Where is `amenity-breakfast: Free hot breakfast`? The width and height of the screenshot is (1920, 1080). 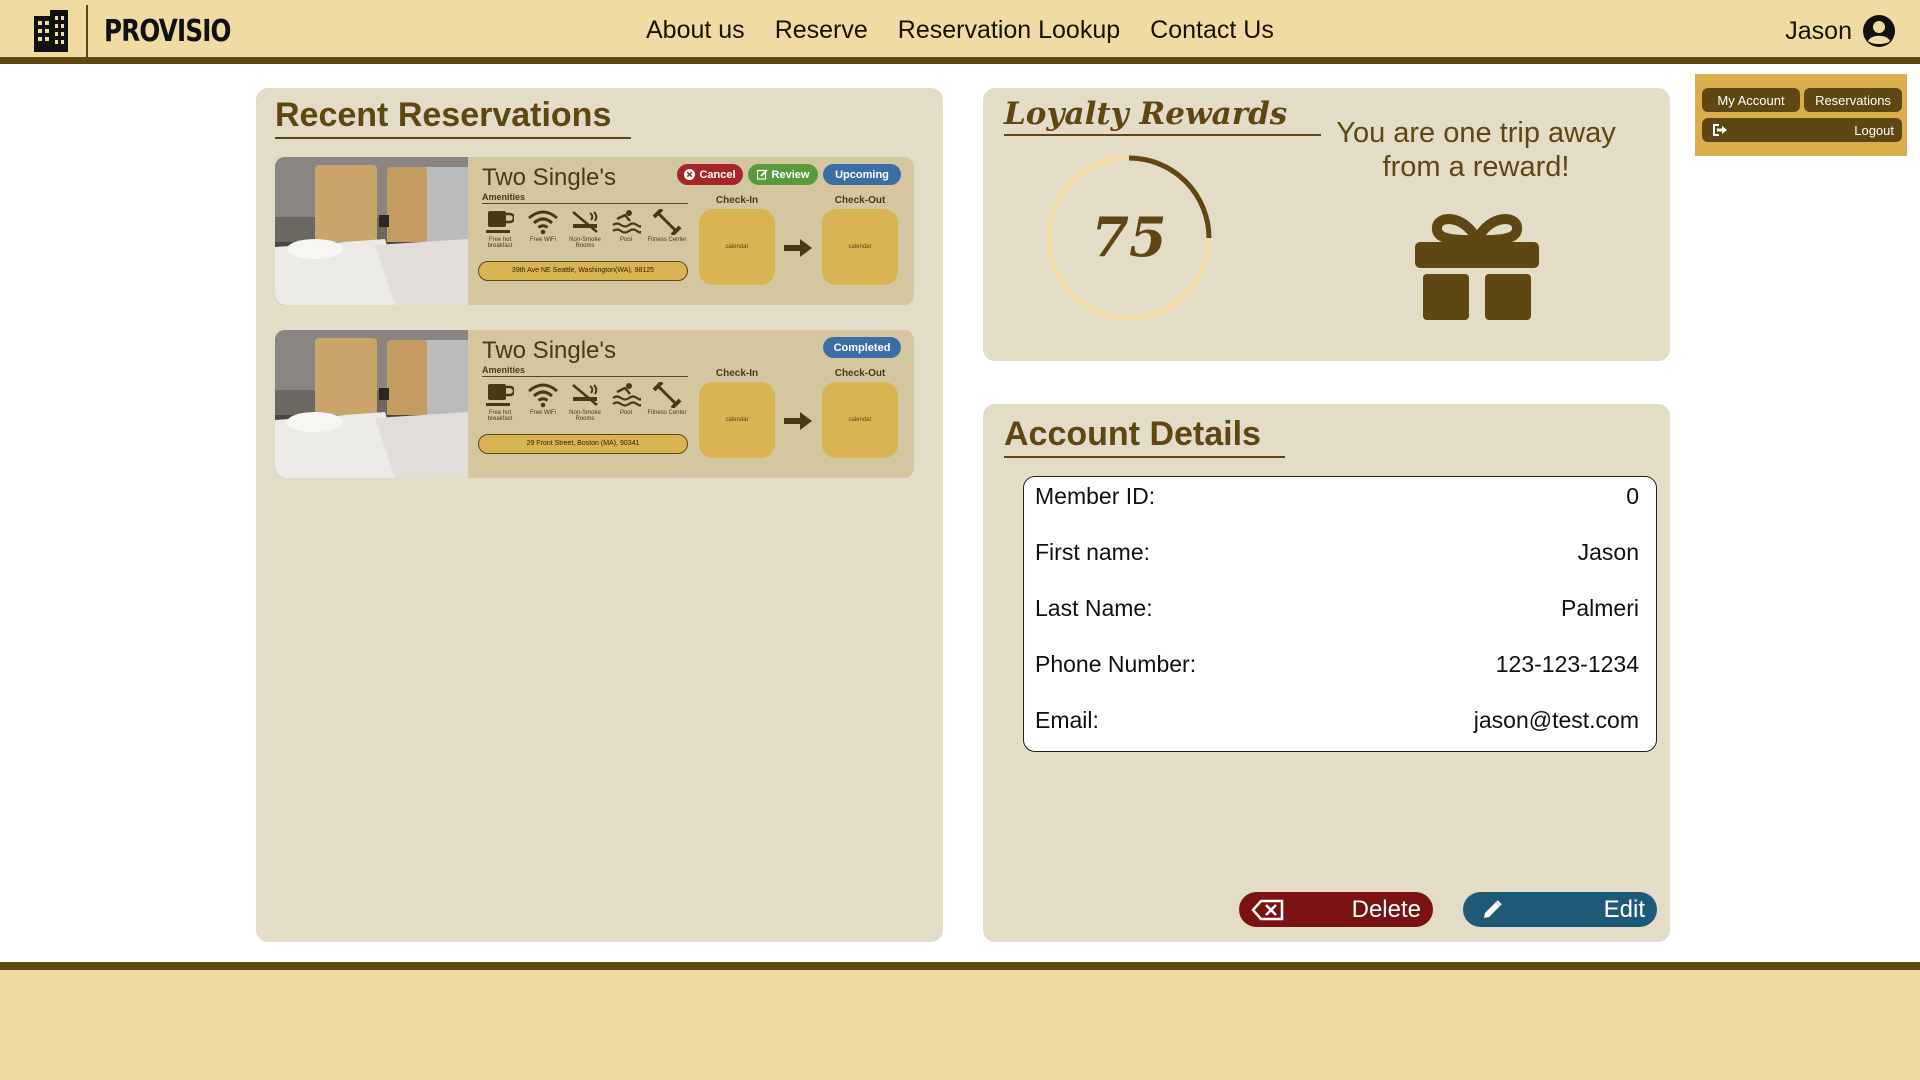 amenity-breakfast: Free hot breakfast is located at coordinates (500, 402).